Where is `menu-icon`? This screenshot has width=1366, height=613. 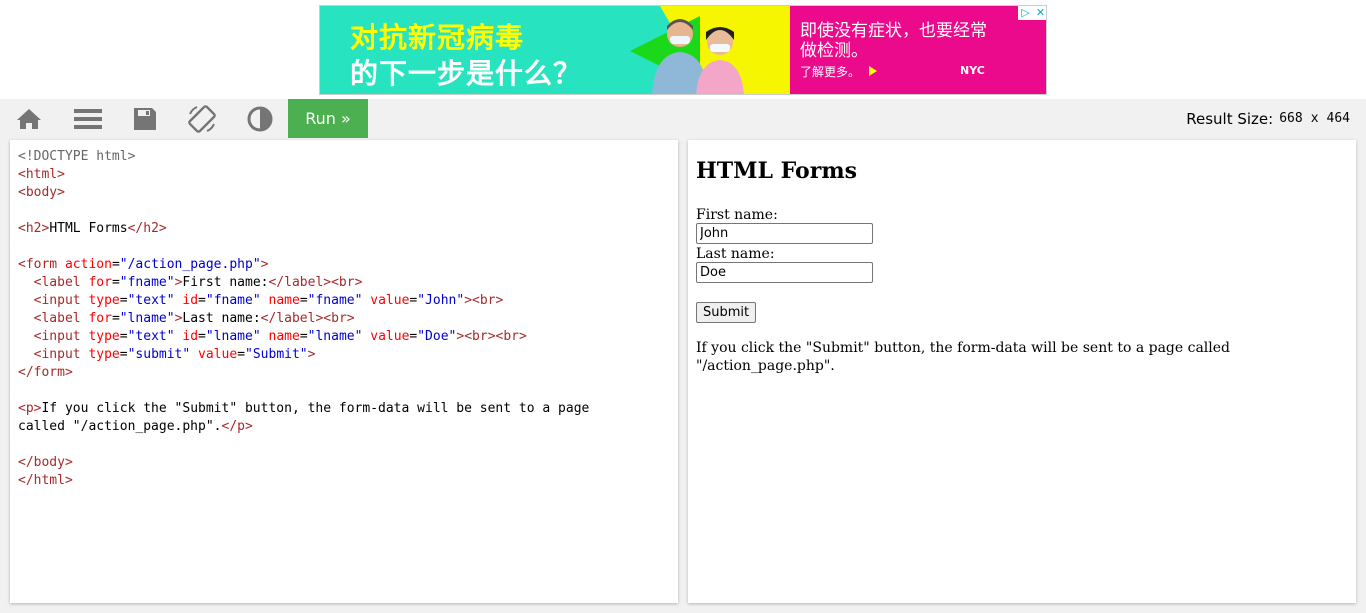 menu-icon is located at coordinates (88, 118).